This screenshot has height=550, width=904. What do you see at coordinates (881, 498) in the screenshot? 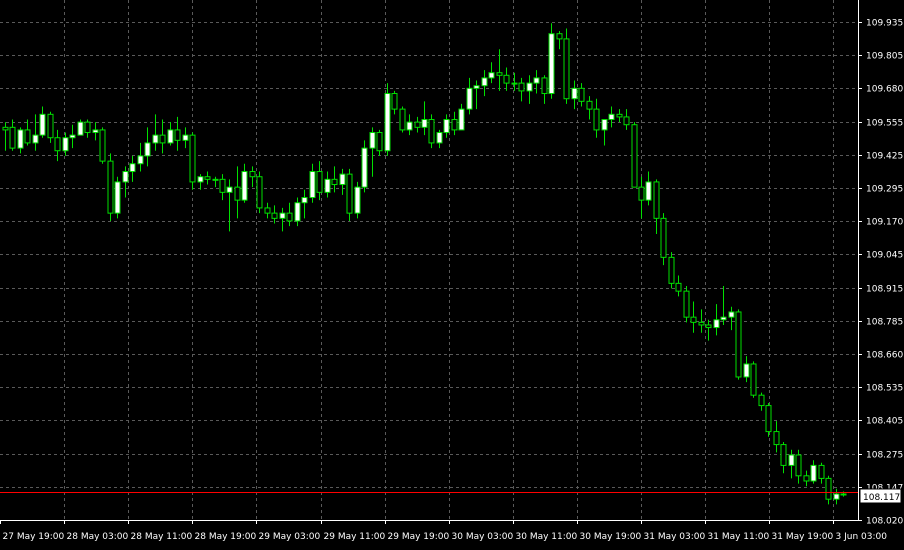
I see `current-price-label: 108.117` at bounding box center [881, 498].